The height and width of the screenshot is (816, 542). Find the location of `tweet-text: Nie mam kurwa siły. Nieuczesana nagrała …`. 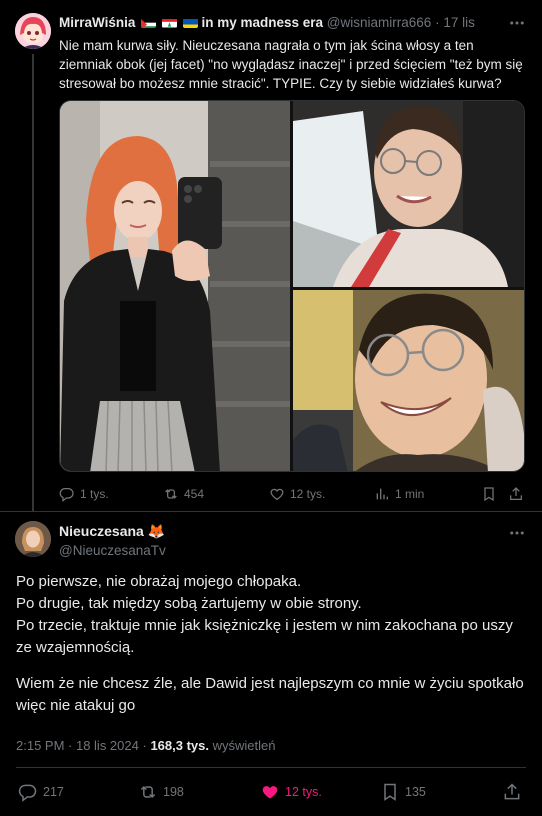

tweet-text: Nie mam kurwa siły. Nieuczesana nagrała … is located at coordinates (291, 64).